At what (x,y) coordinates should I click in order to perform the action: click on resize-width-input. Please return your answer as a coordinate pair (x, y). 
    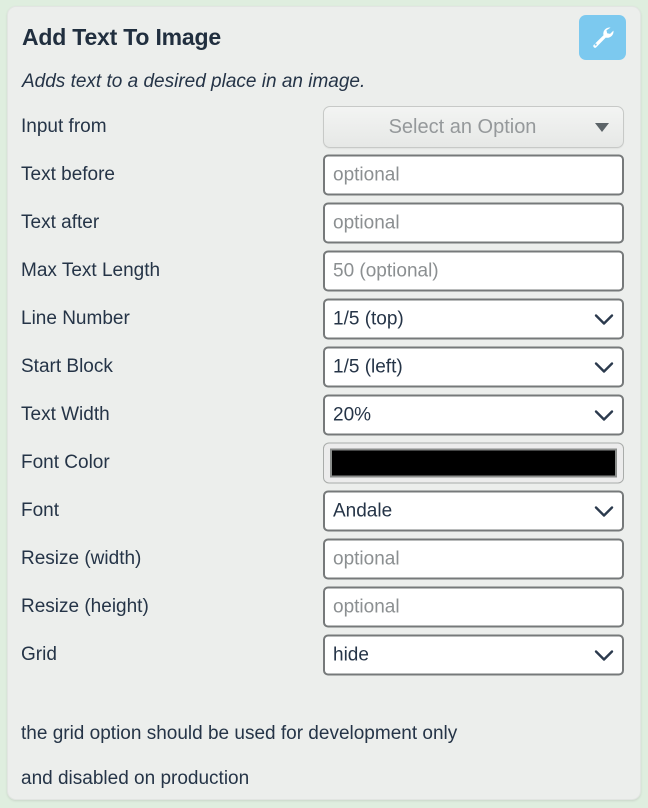
    Looking at the image, I should click on (473, 559).